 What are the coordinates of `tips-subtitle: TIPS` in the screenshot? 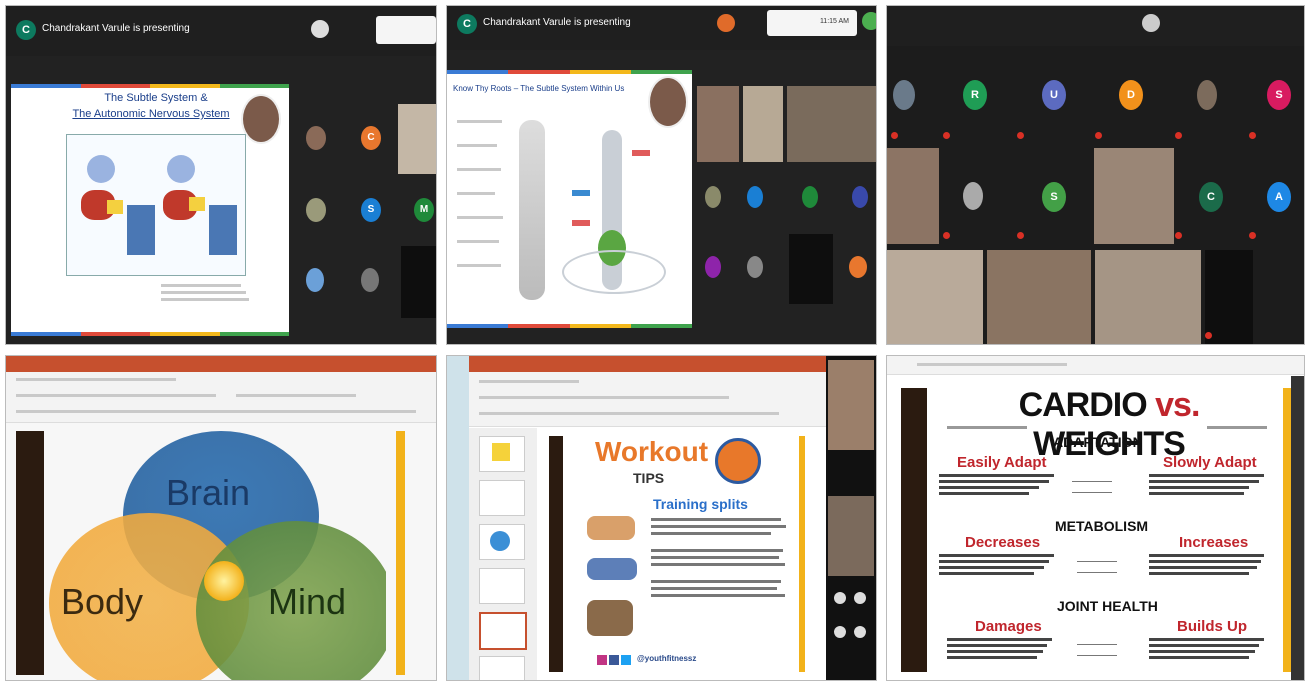 It's located at (649, 478).